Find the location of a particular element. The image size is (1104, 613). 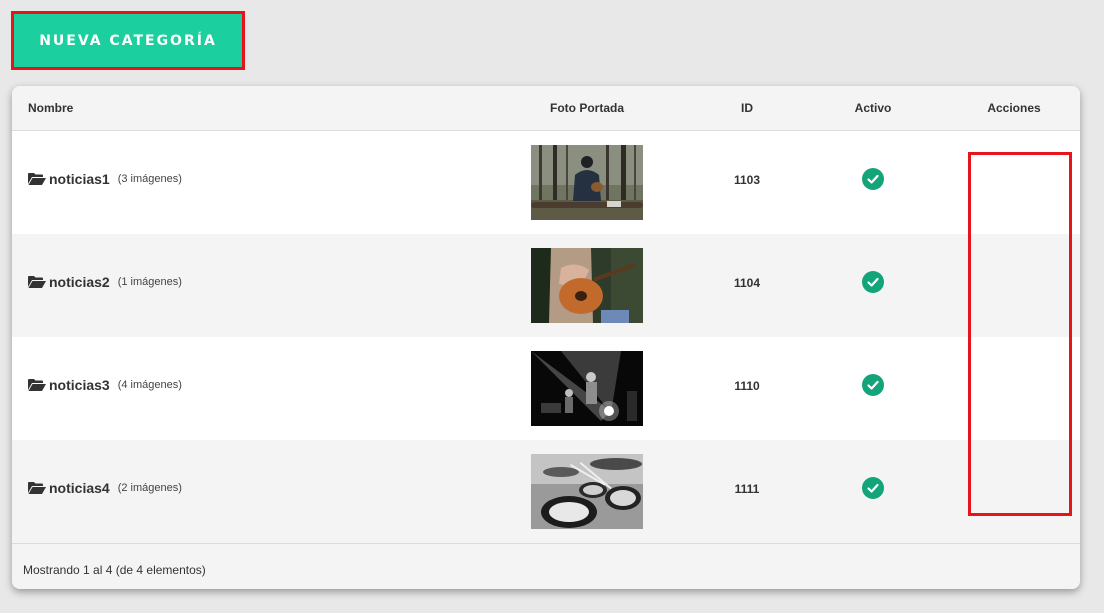

image-count: (1 imágenes) is located at coordinates (149, 282).